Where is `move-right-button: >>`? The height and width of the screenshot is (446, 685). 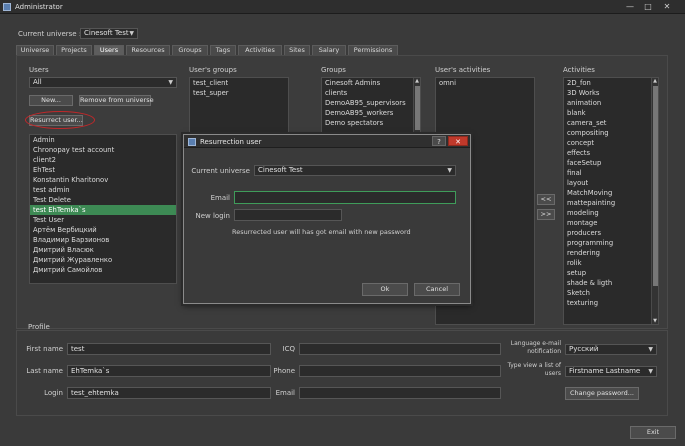 move-right-button: >> is located at coordinates (546, 214).